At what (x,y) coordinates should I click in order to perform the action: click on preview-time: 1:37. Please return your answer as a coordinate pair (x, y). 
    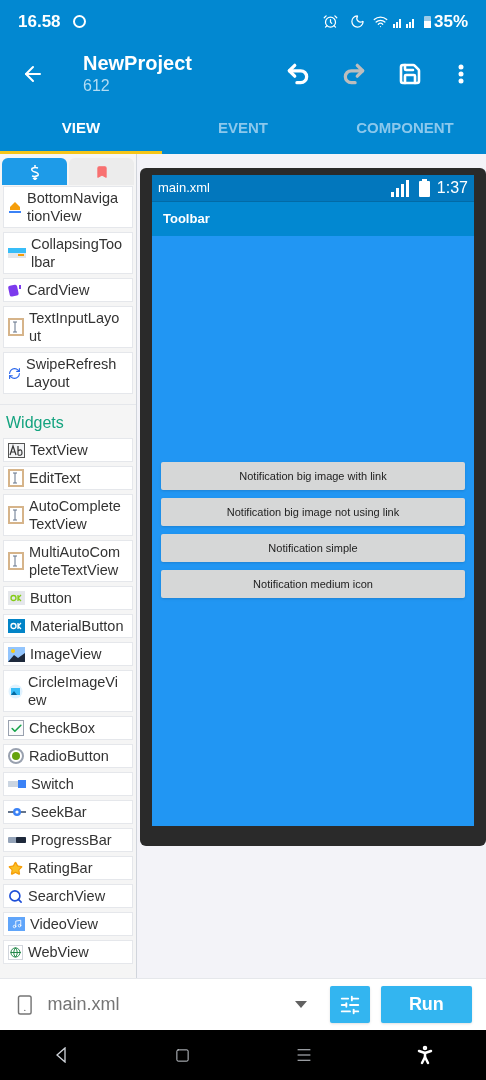
    Looking at the image, I should click on (452, 188).